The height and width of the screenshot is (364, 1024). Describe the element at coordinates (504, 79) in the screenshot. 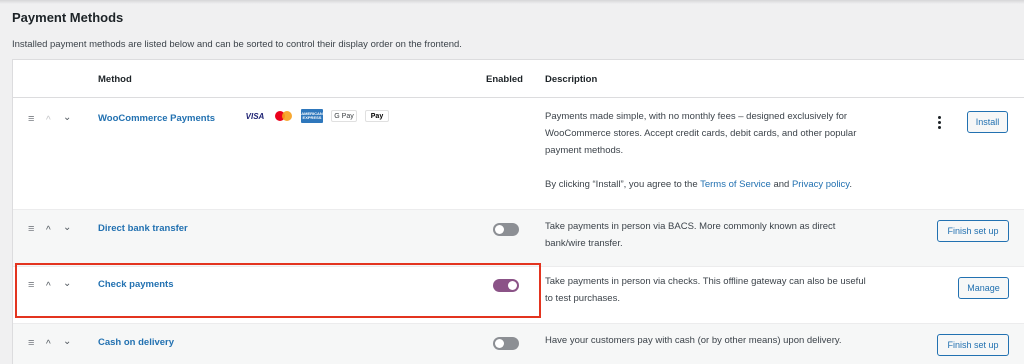

I see `header-enabled: Enabled` at that location.